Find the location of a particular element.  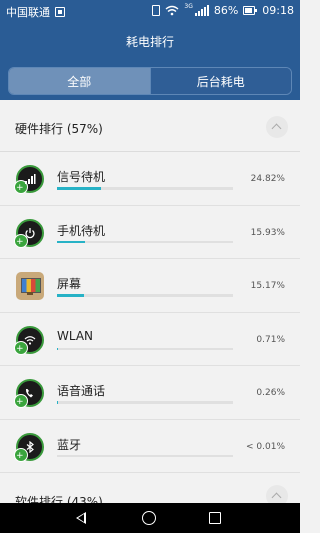

carrier-name: 中国联通 is located at coordinates (28, 12).